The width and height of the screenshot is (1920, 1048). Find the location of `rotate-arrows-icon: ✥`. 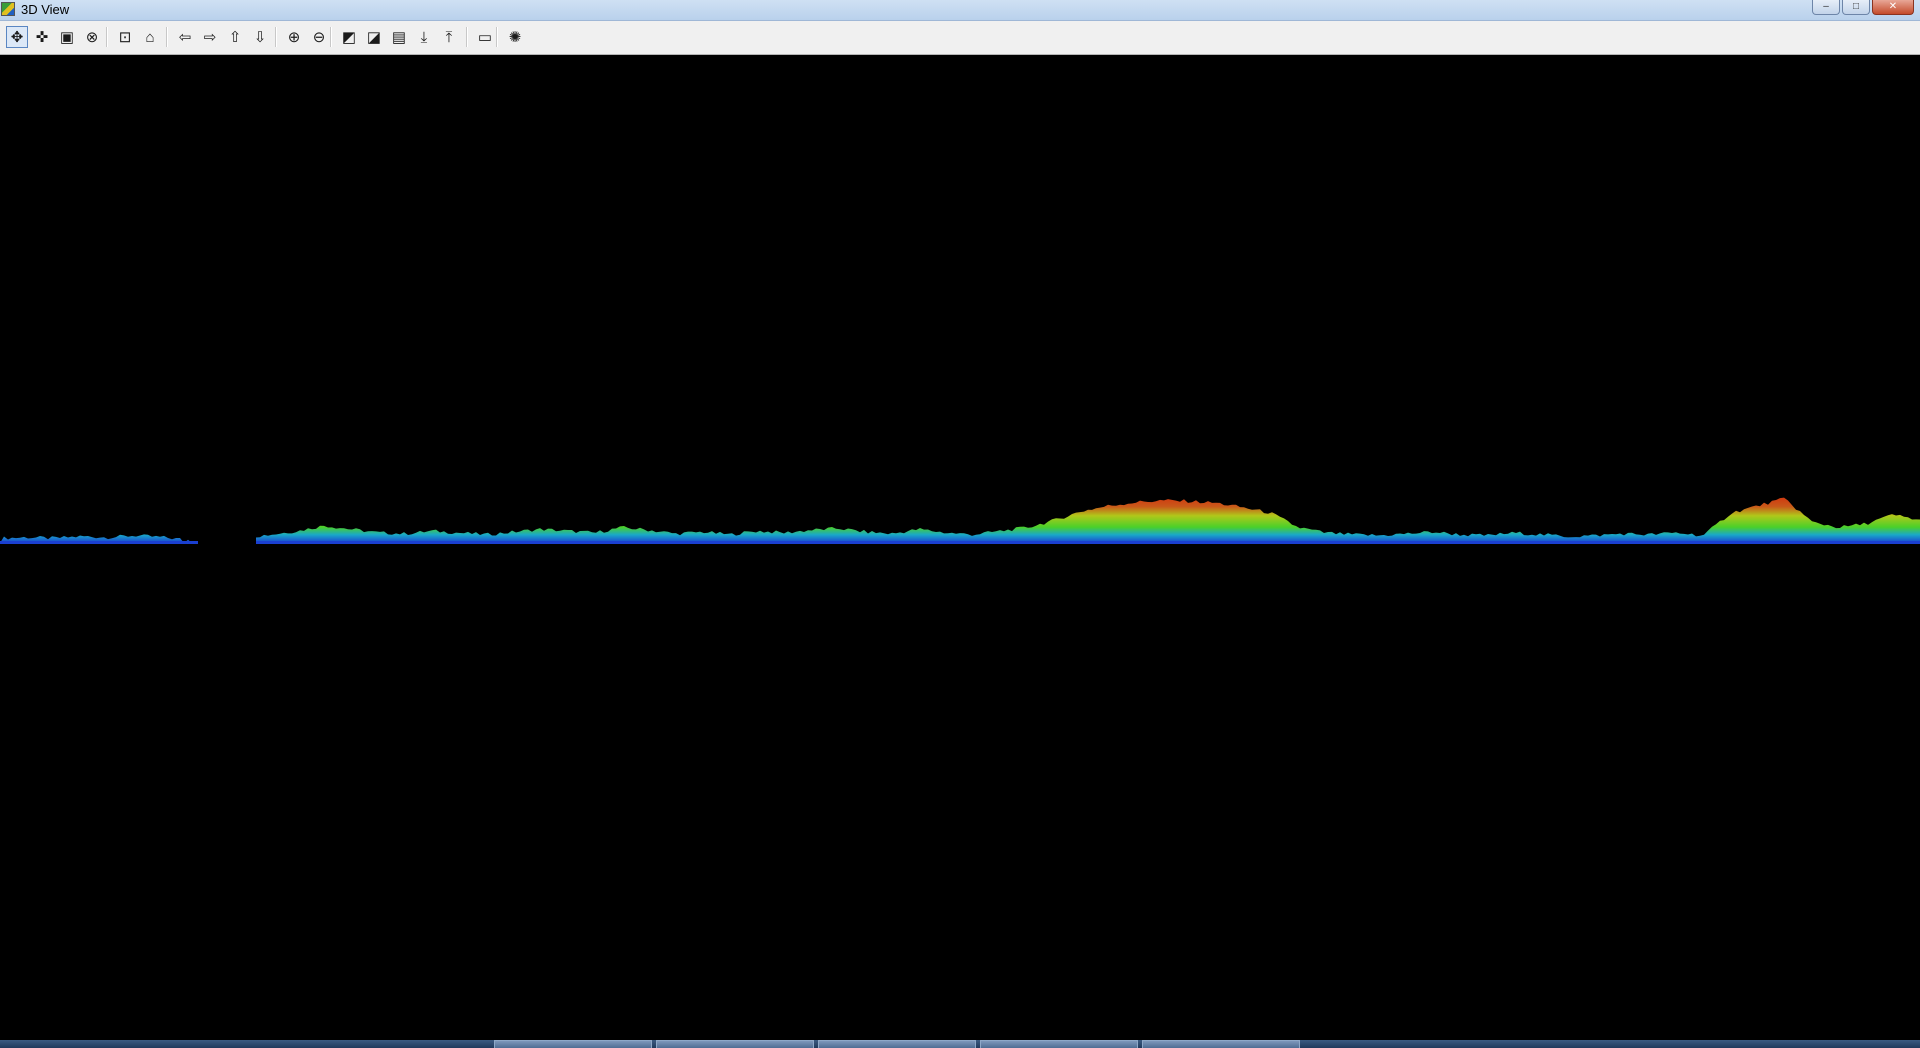

rotate-arrows-icon: ✥ is located at coordinates (17, 37).